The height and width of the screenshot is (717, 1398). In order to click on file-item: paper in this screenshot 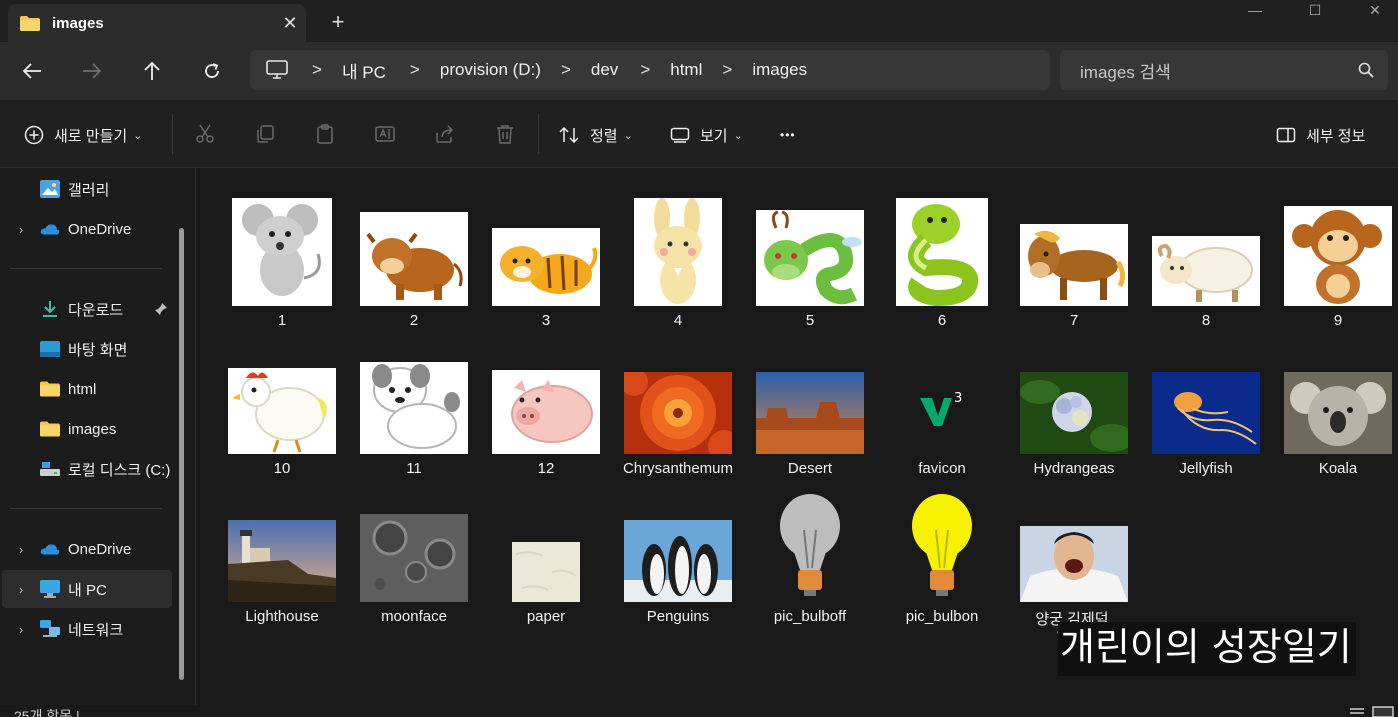, I will do `click(546, 549)`.